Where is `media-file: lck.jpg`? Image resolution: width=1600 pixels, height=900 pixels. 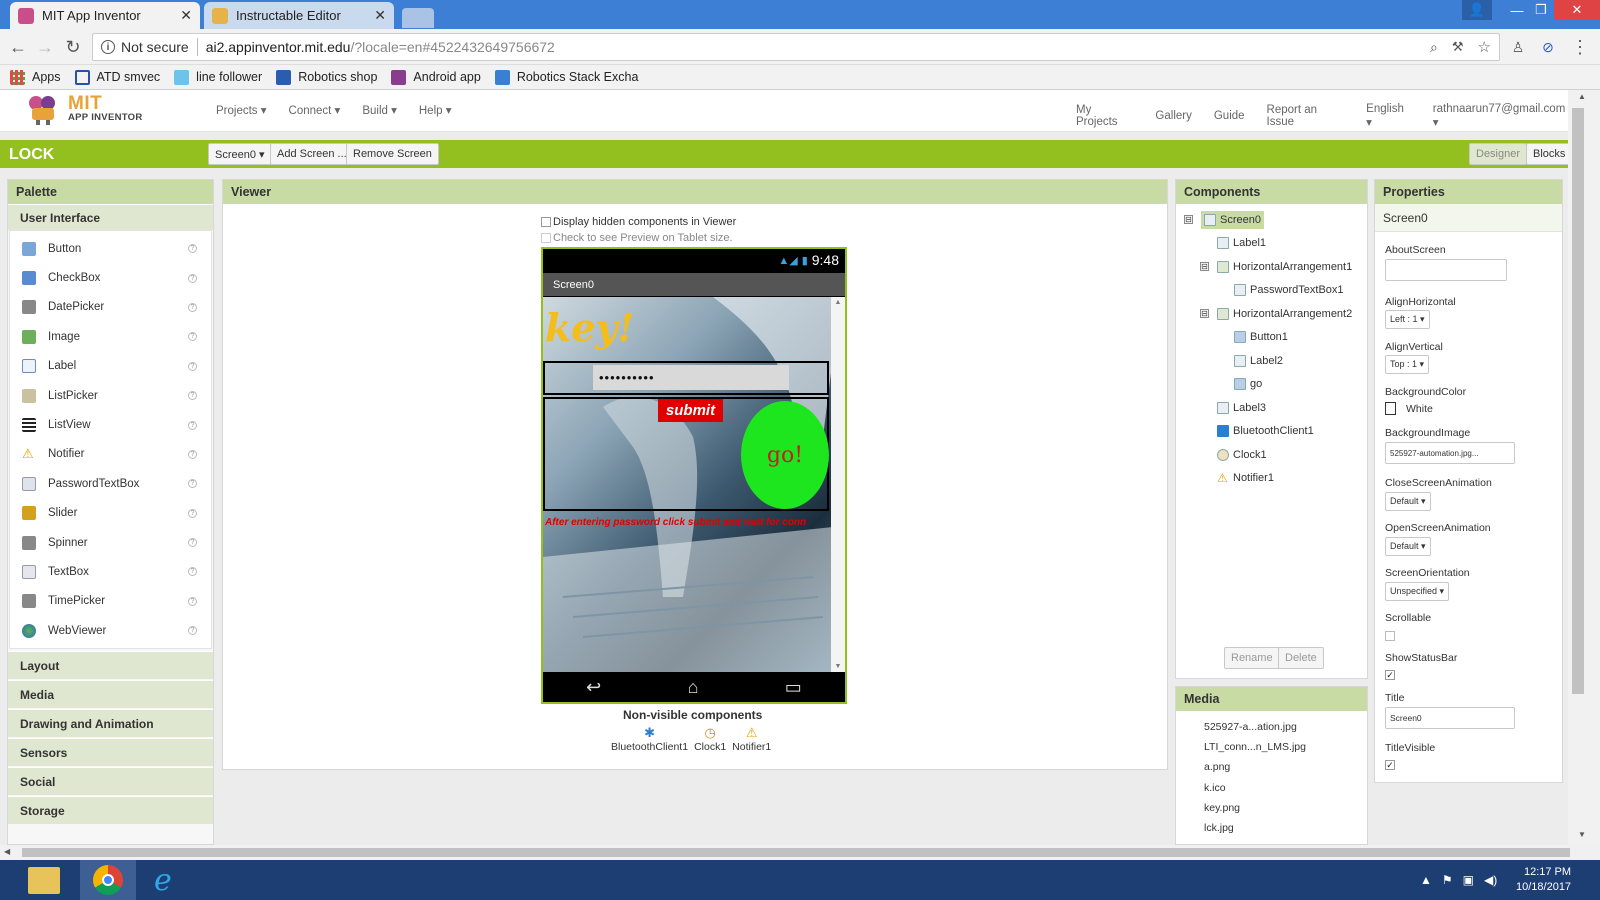 media-file: lck.jpg is located at coordinates (1285, 828).